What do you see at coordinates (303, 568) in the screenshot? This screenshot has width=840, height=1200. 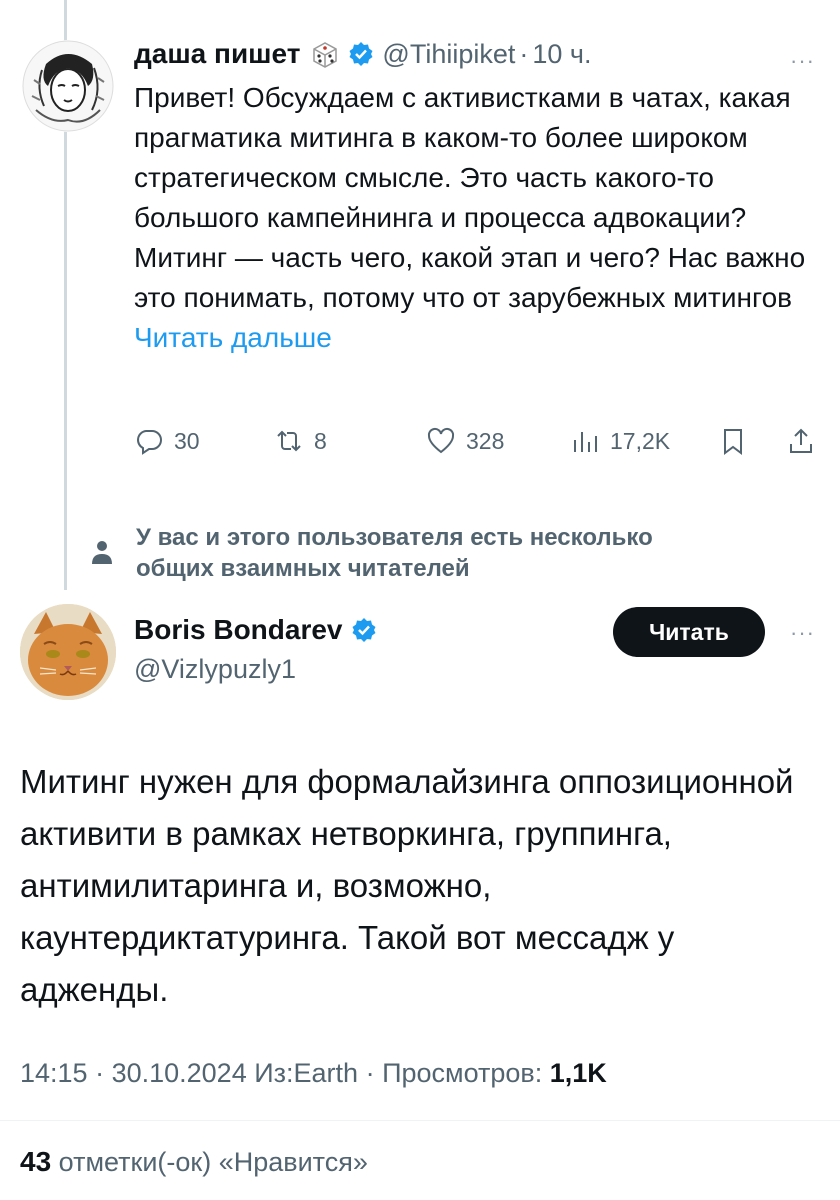 I see `mutual-notice-line2: общих взаимных читателей` at bounding box center [303, 568].